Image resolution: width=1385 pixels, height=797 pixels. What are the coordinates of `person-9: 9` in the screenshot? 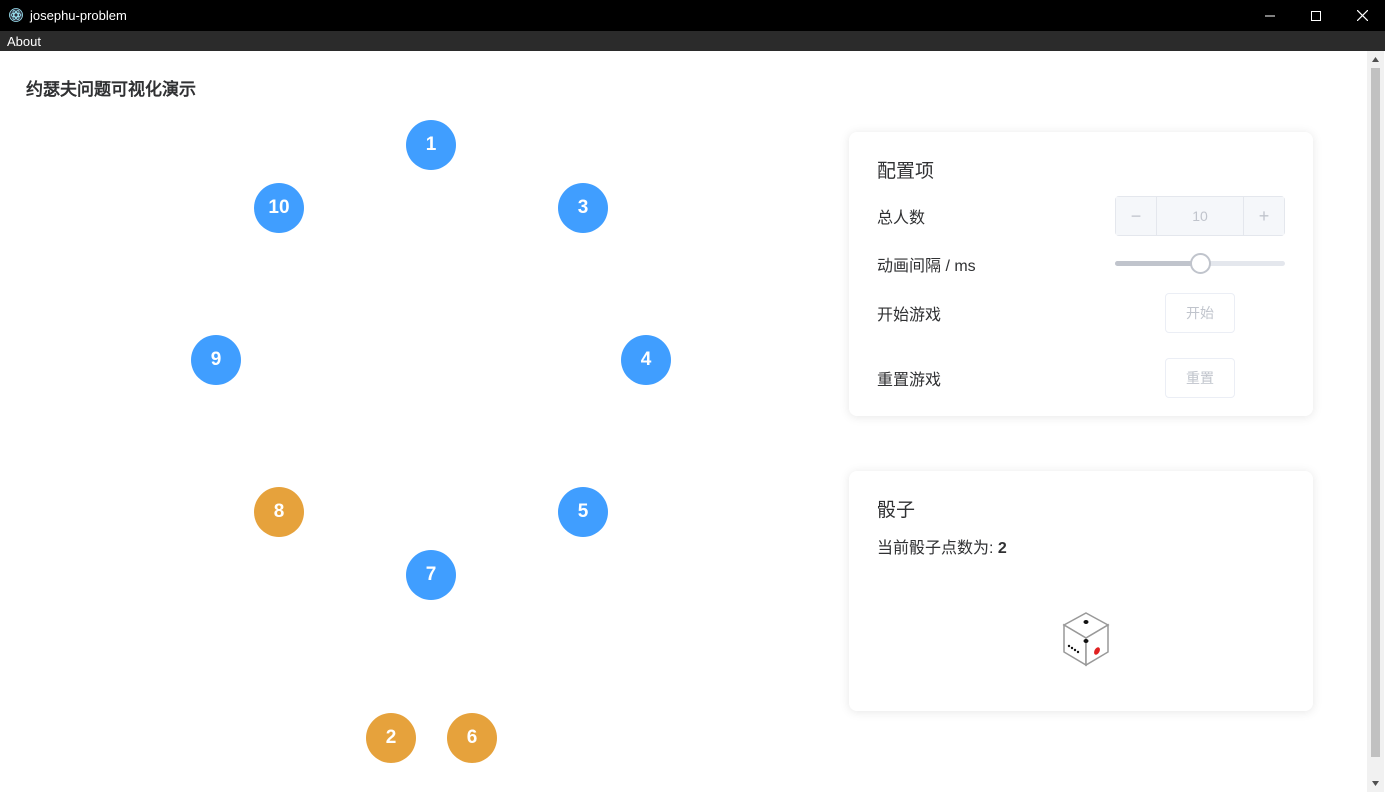 It's located at (216, 360).